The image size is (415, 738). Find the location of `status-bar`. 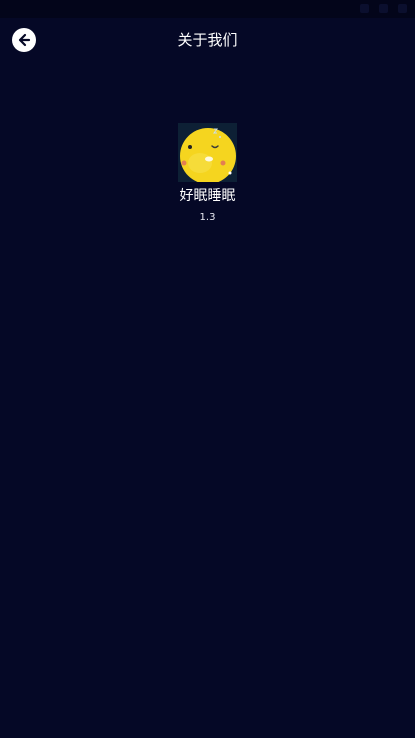

status-bar is located at coordinates (207, 9).